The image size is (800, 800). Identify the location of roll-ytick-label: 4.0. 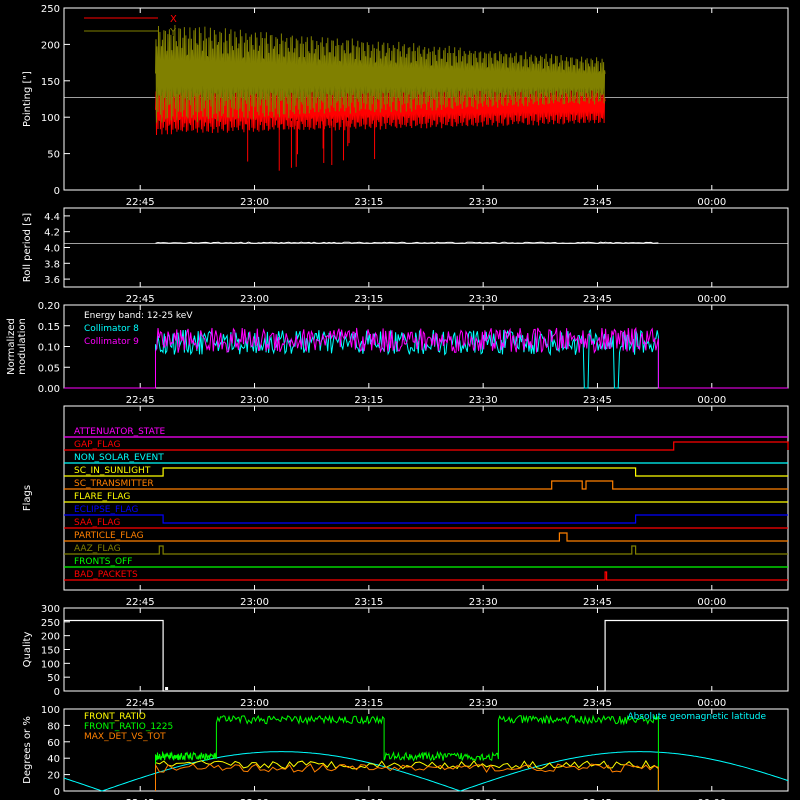
(52, 249).